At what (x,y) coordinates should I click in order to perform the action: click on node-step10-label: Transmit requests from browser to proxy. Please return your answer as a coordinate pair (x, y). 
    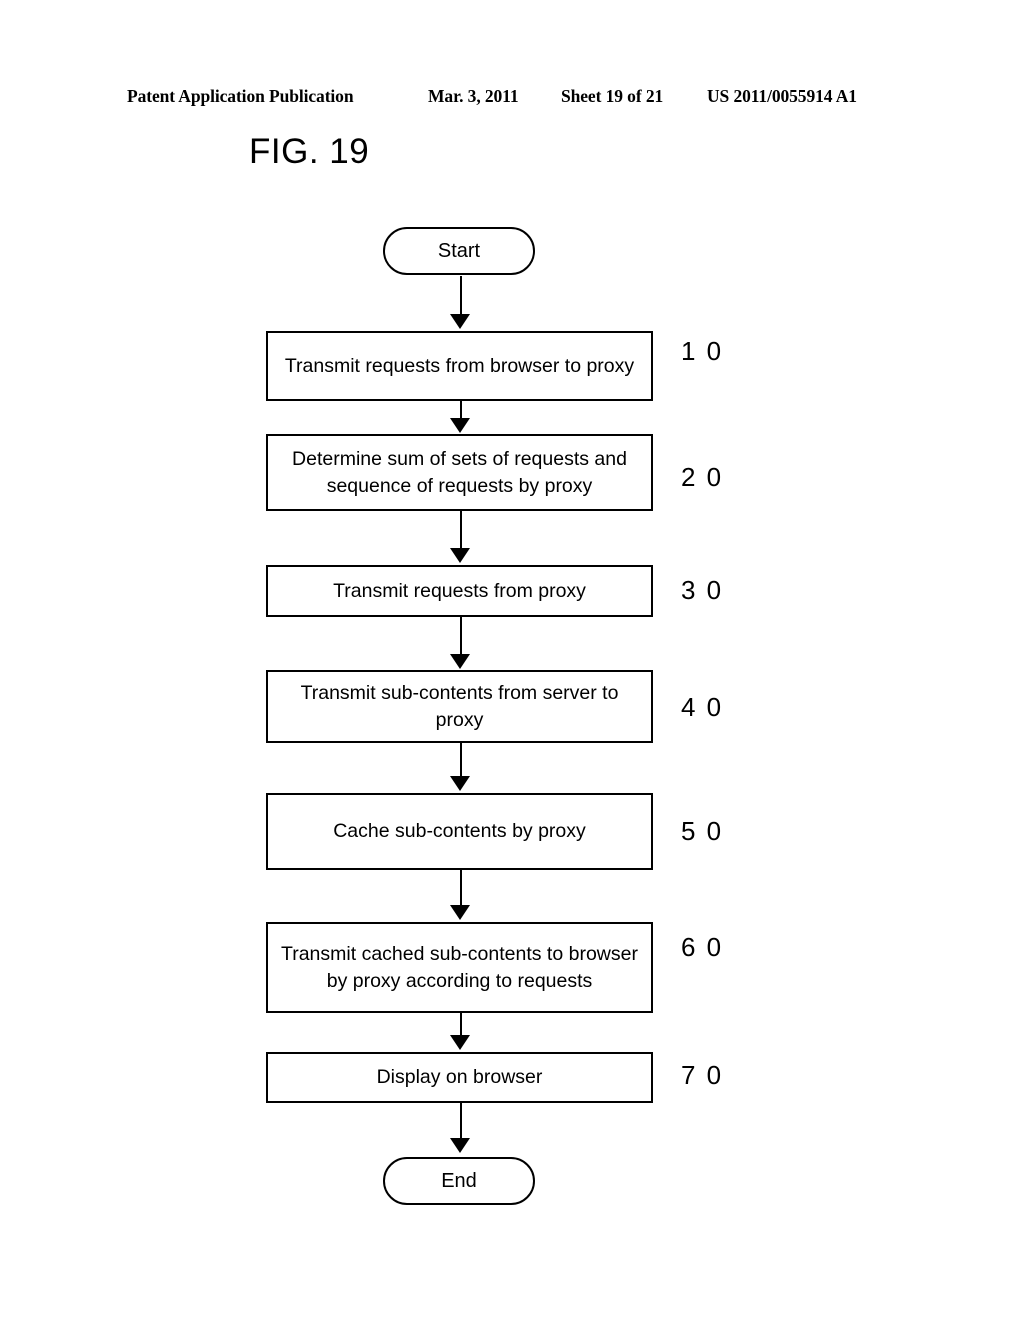
    Looking at the image, I should click on (459, 365).